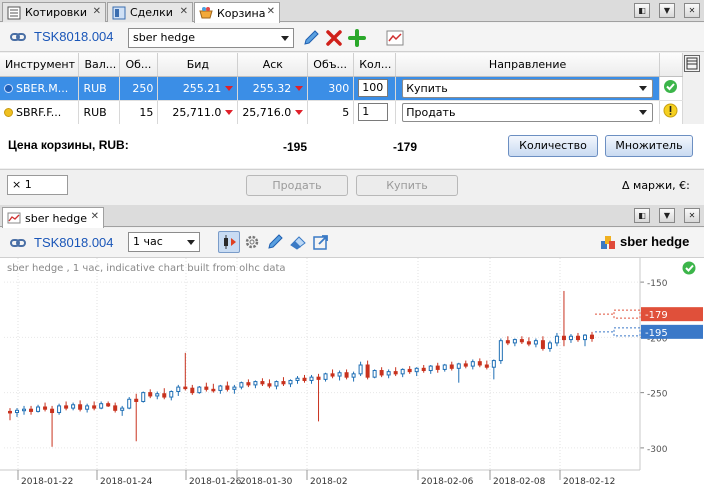 This screenshot has height=490, width=704. I want to click on chevron-down-icon, so click(191, 242).